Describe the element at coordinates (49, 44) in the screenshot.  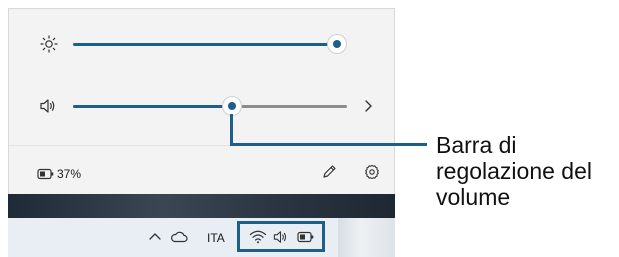
I see `brightness-icon` at that location.